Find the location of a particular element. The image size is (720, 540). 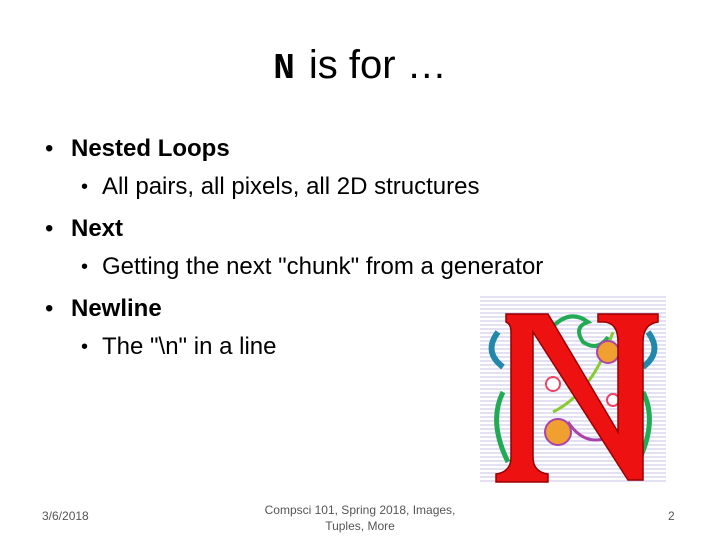

footer-course-line2: Tuples, More is located at coordinates (360, 526).